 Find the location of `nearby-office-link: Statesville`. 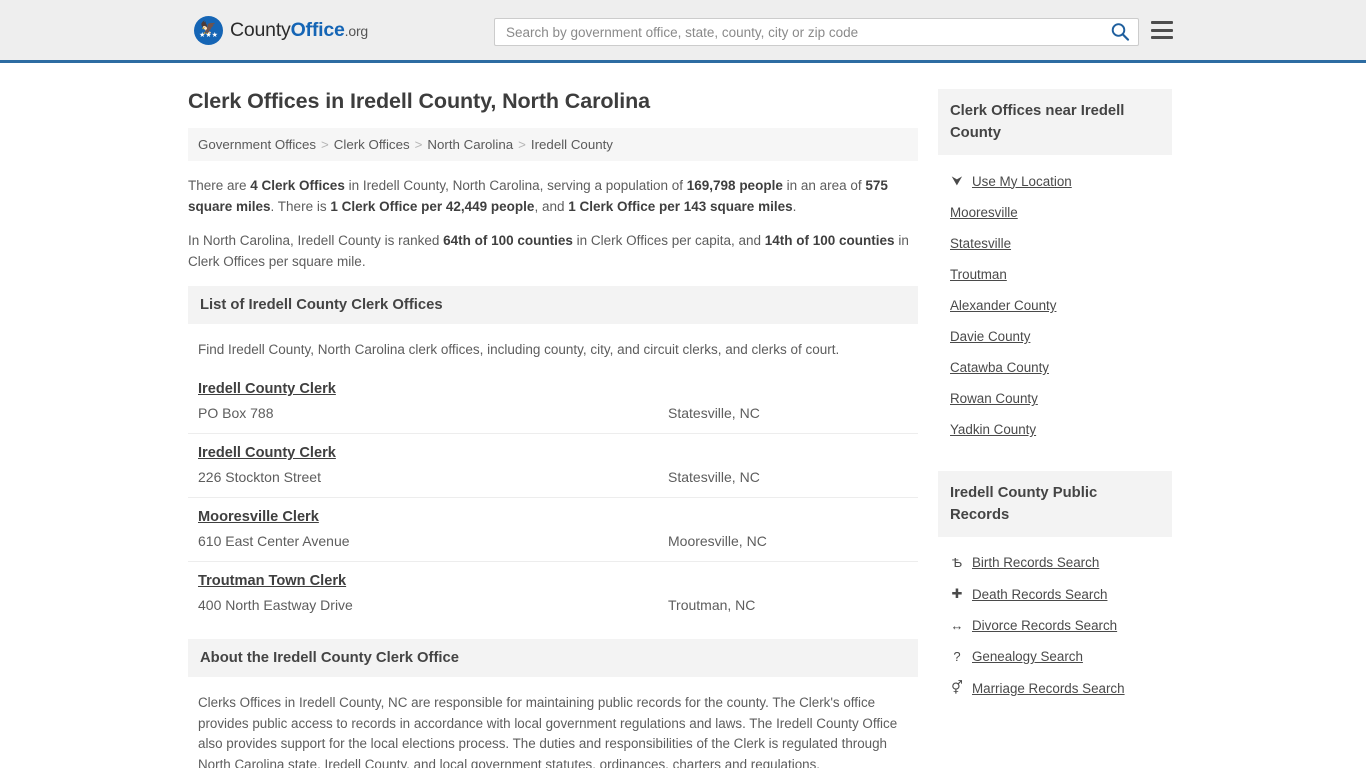

nearby-office-link: Statesville is located at coordinates (980, 243).